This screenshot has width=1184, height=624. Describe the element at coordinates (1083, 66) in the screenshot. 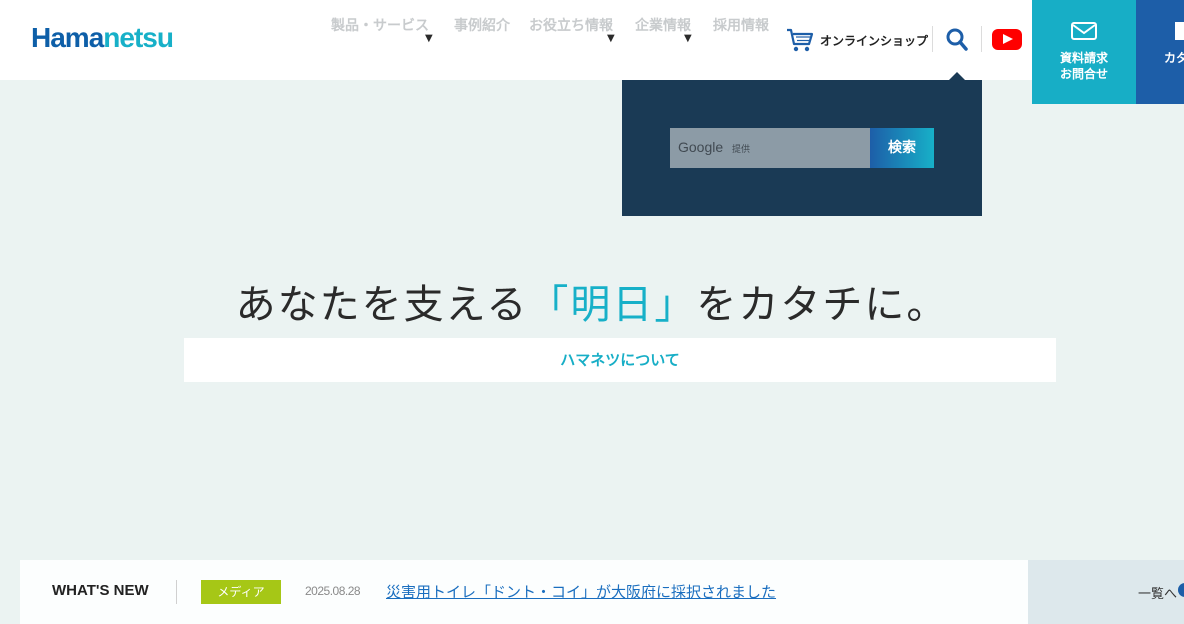

I see `contact-request-label: 資料請求 お問合せ` at that location.